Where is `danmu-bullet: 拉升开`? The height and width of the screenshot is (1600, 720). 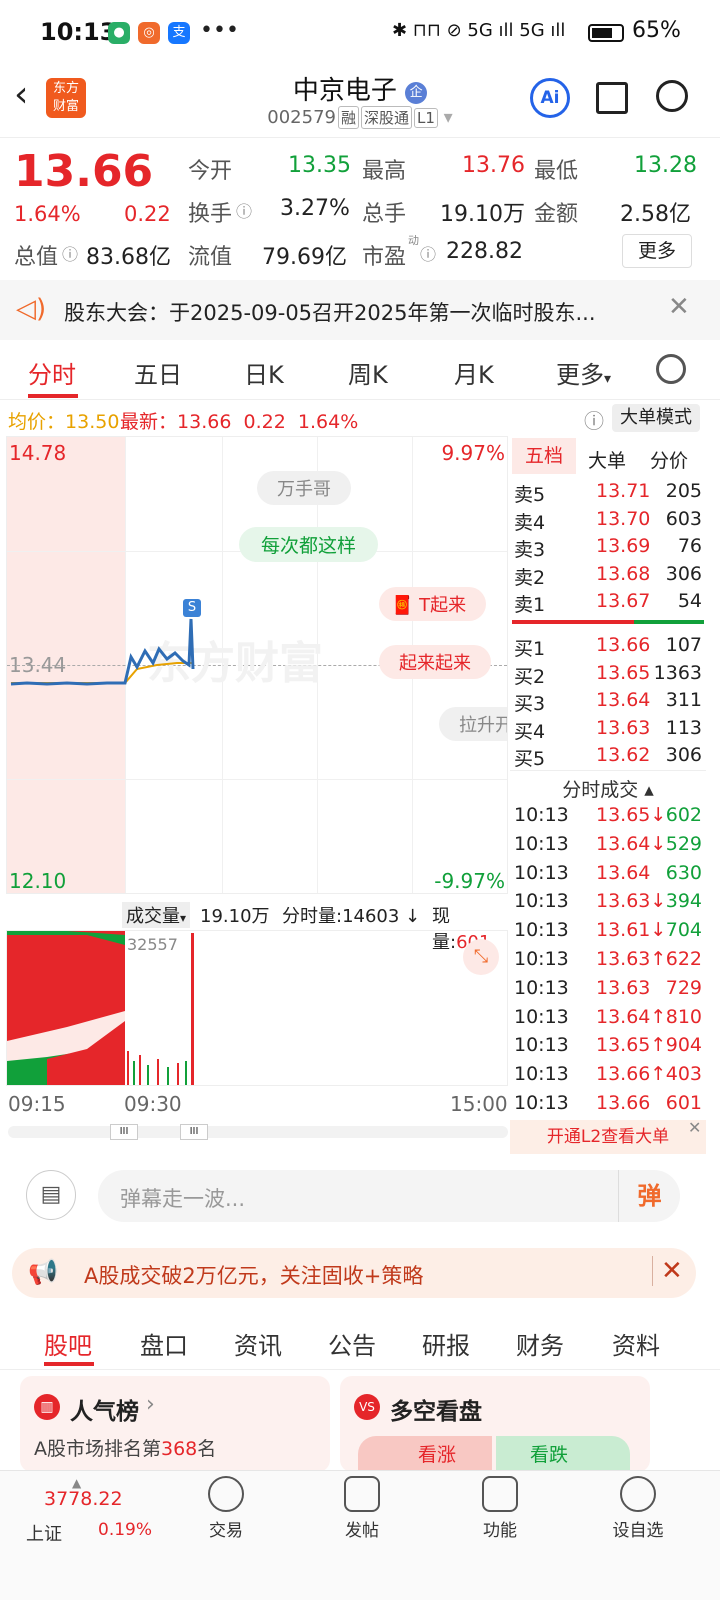
danmu-bullet: 拉升开 is located at coordinates (473, 724).